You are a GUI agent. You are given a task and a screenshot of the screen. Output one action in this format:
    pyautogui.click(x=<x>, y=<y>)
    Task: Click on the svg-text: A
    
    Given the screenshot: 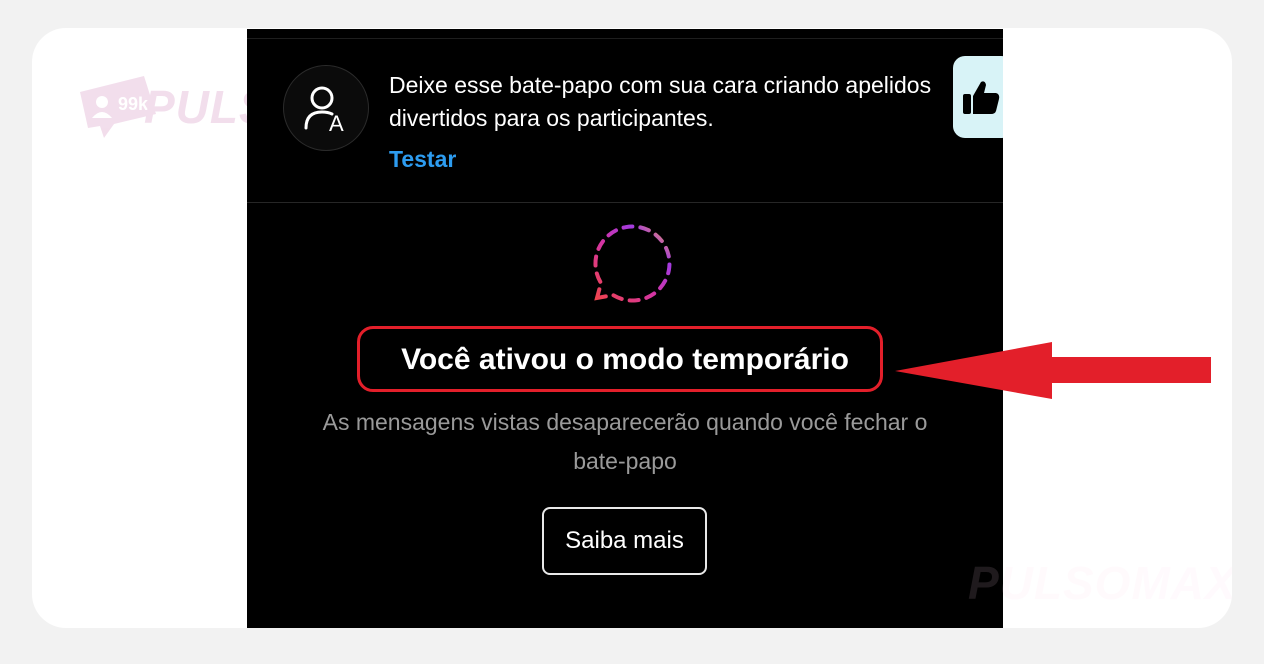 What is the action you would take?
    pyautogui.click(x=336, y=123)
    